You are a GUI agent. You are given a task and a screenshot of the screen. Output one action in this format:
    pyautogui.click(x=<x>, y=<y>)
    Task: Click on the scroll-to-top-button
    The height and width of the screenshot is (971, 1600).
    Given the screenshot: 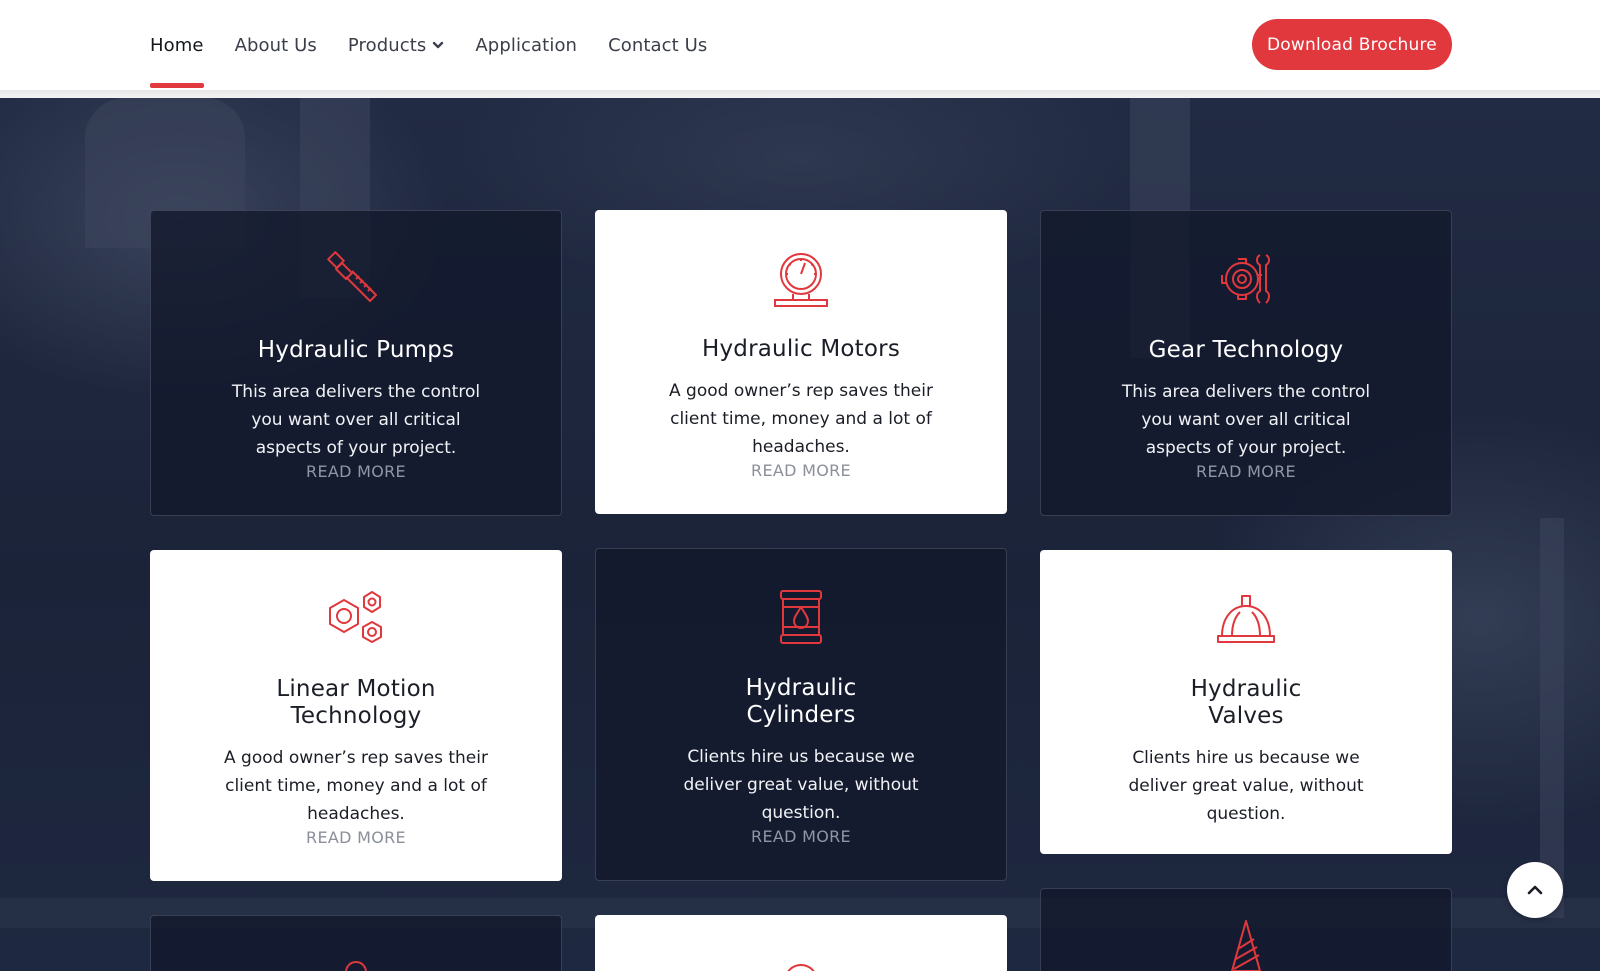 What is the action you would take?
    pyautogui.click(x=1535, y=890)
    